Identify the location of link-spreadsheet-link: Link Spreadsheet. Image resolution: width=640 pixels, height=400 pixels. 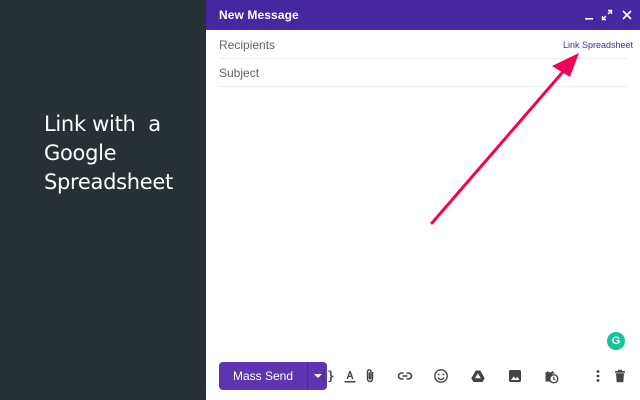
(598, 45).